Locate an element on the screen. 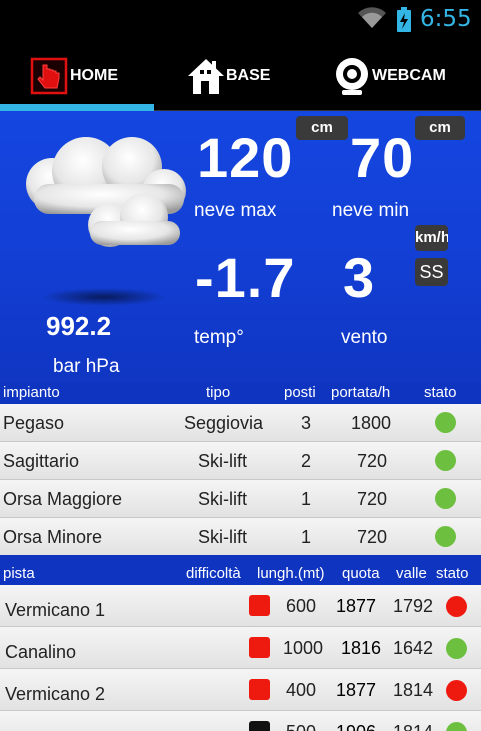  snow-min-value: 70 is located at coordinates (382, 157).